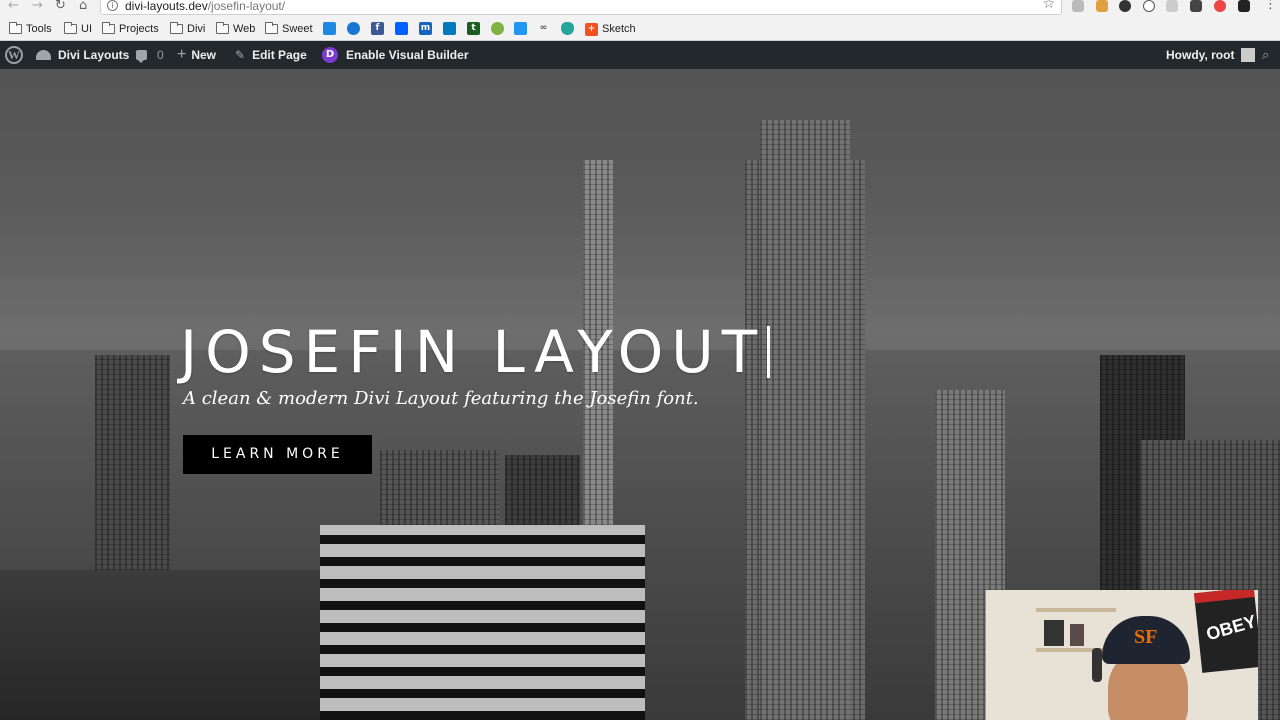 This screenshot has width=1280, height=720. I want to click on forward-icon: →, so click(37, 6).